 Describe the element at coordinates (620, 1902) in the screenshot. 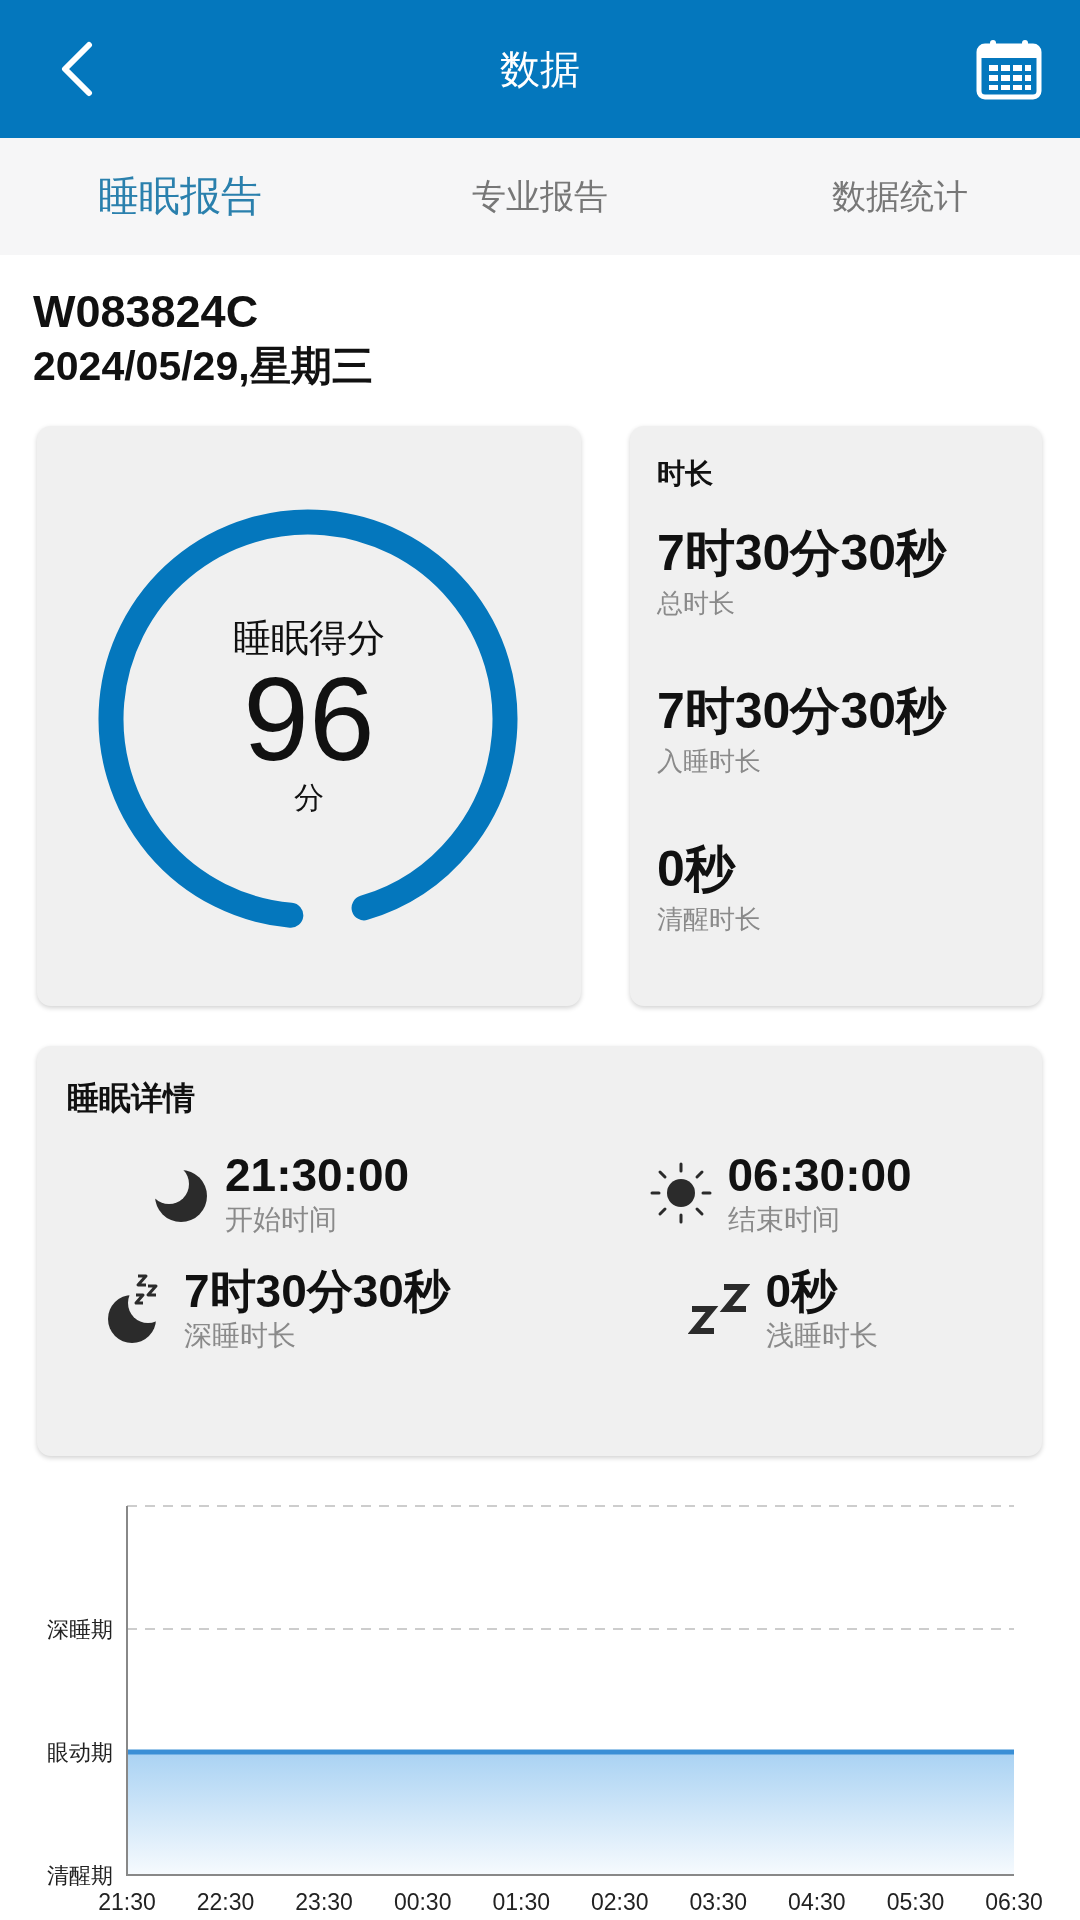

I see `x-axis-label: 02:30` at that location.